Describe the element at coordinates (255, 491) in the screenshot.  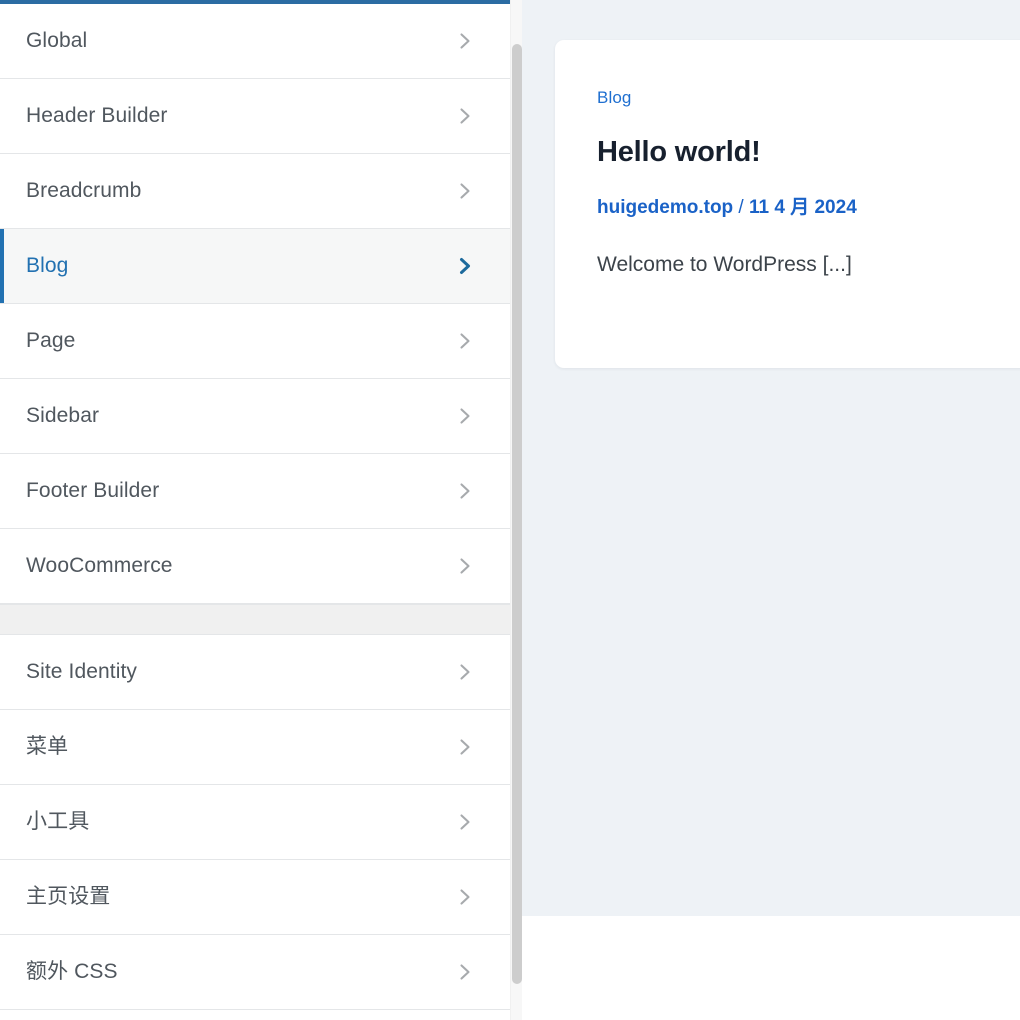
I see `panel-row-footer-builder: Footer Builder` at that location.